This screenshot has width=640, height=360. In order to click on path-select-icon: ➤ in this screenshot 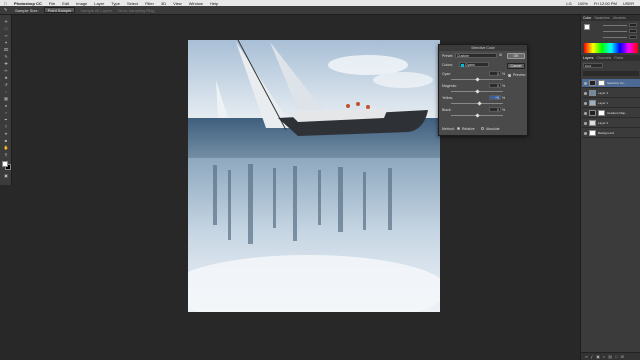, I will do `click(6, 133)`.